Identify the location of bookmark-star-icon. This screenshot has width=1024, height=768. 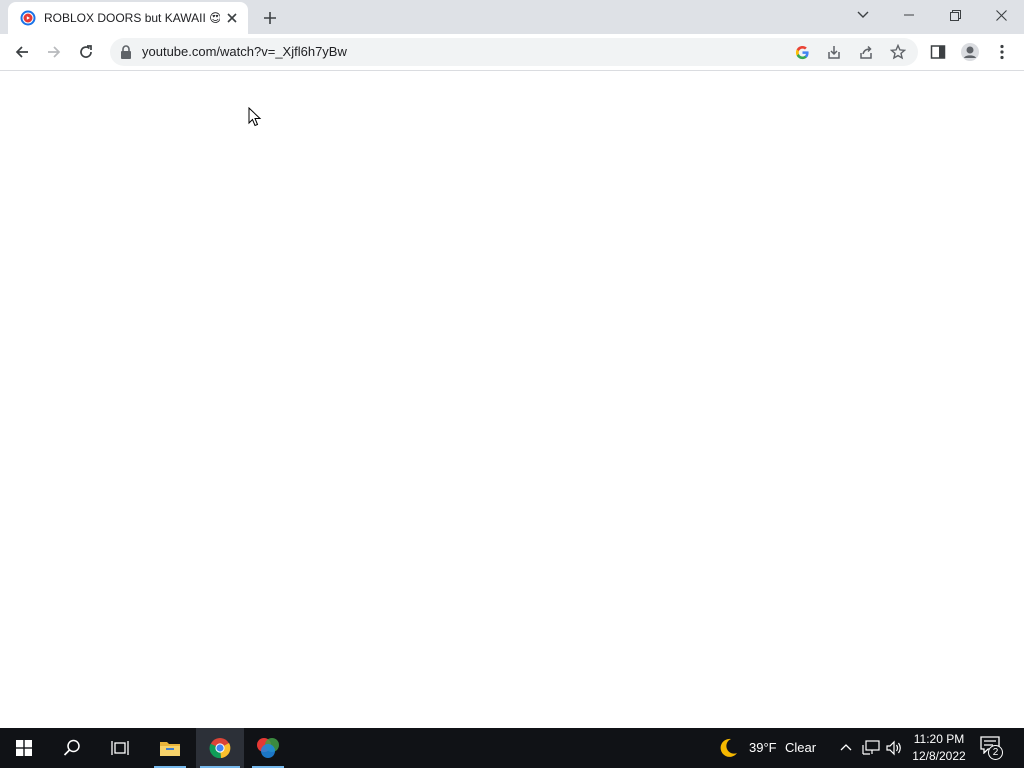
(898, 52).